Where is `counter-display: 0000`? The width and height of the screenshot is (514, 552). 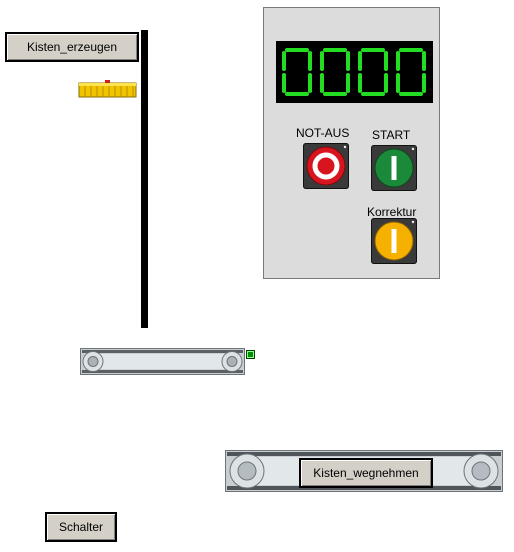
counter-display: 0000 is located at coordinates (354, 72).